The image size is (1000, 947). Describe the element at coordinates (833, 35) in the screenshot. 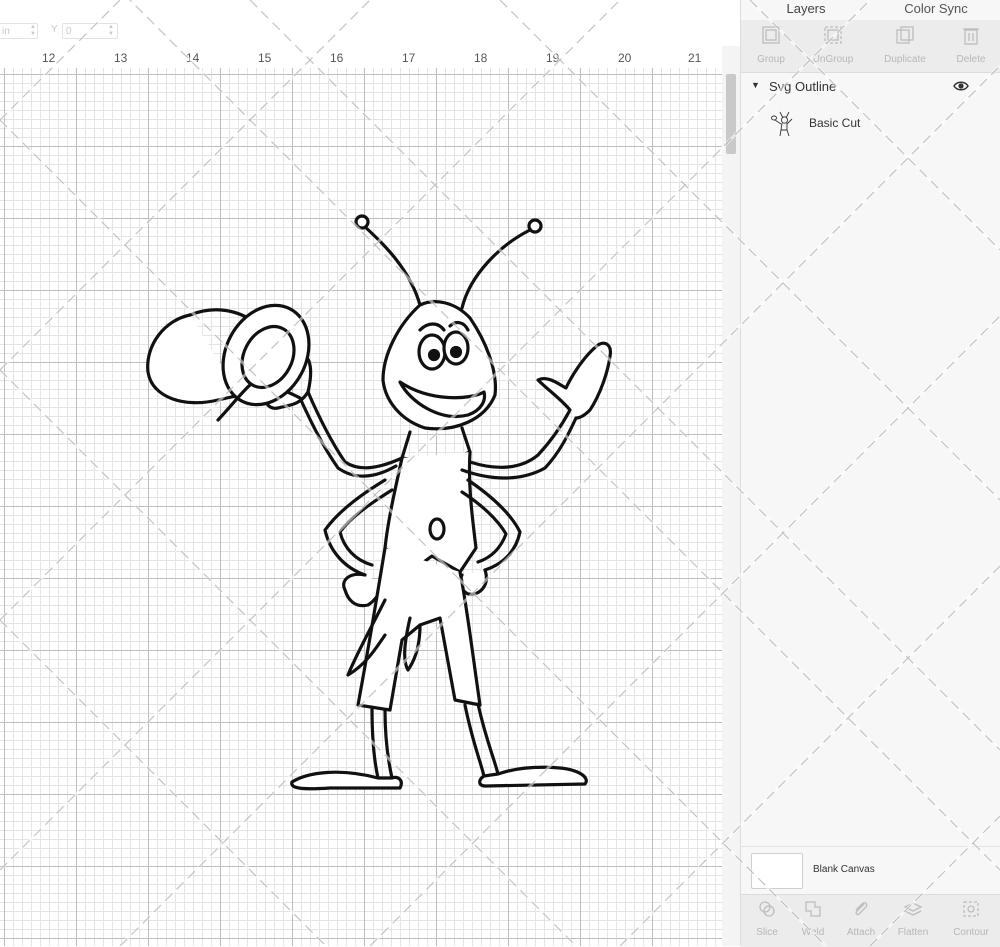

I see `ungroup-icon` at that location.